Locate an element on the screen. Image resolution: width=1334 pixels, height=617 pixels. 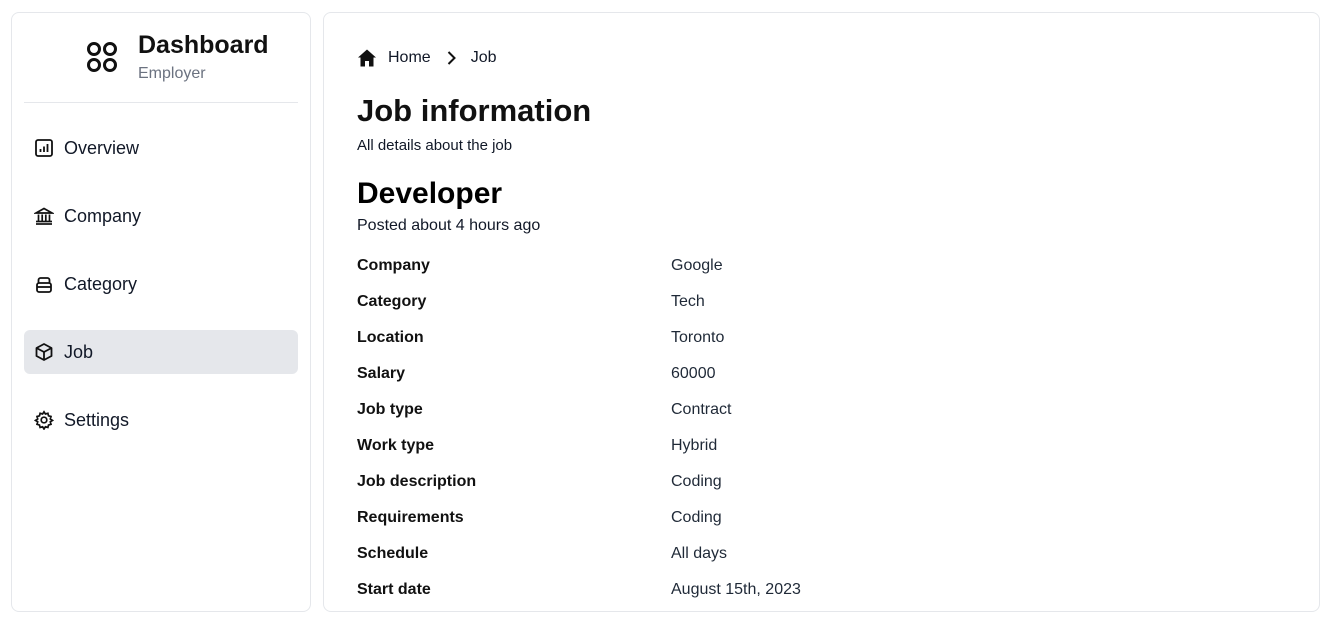
detail-label: Job description is located at coordinates (417, 481).